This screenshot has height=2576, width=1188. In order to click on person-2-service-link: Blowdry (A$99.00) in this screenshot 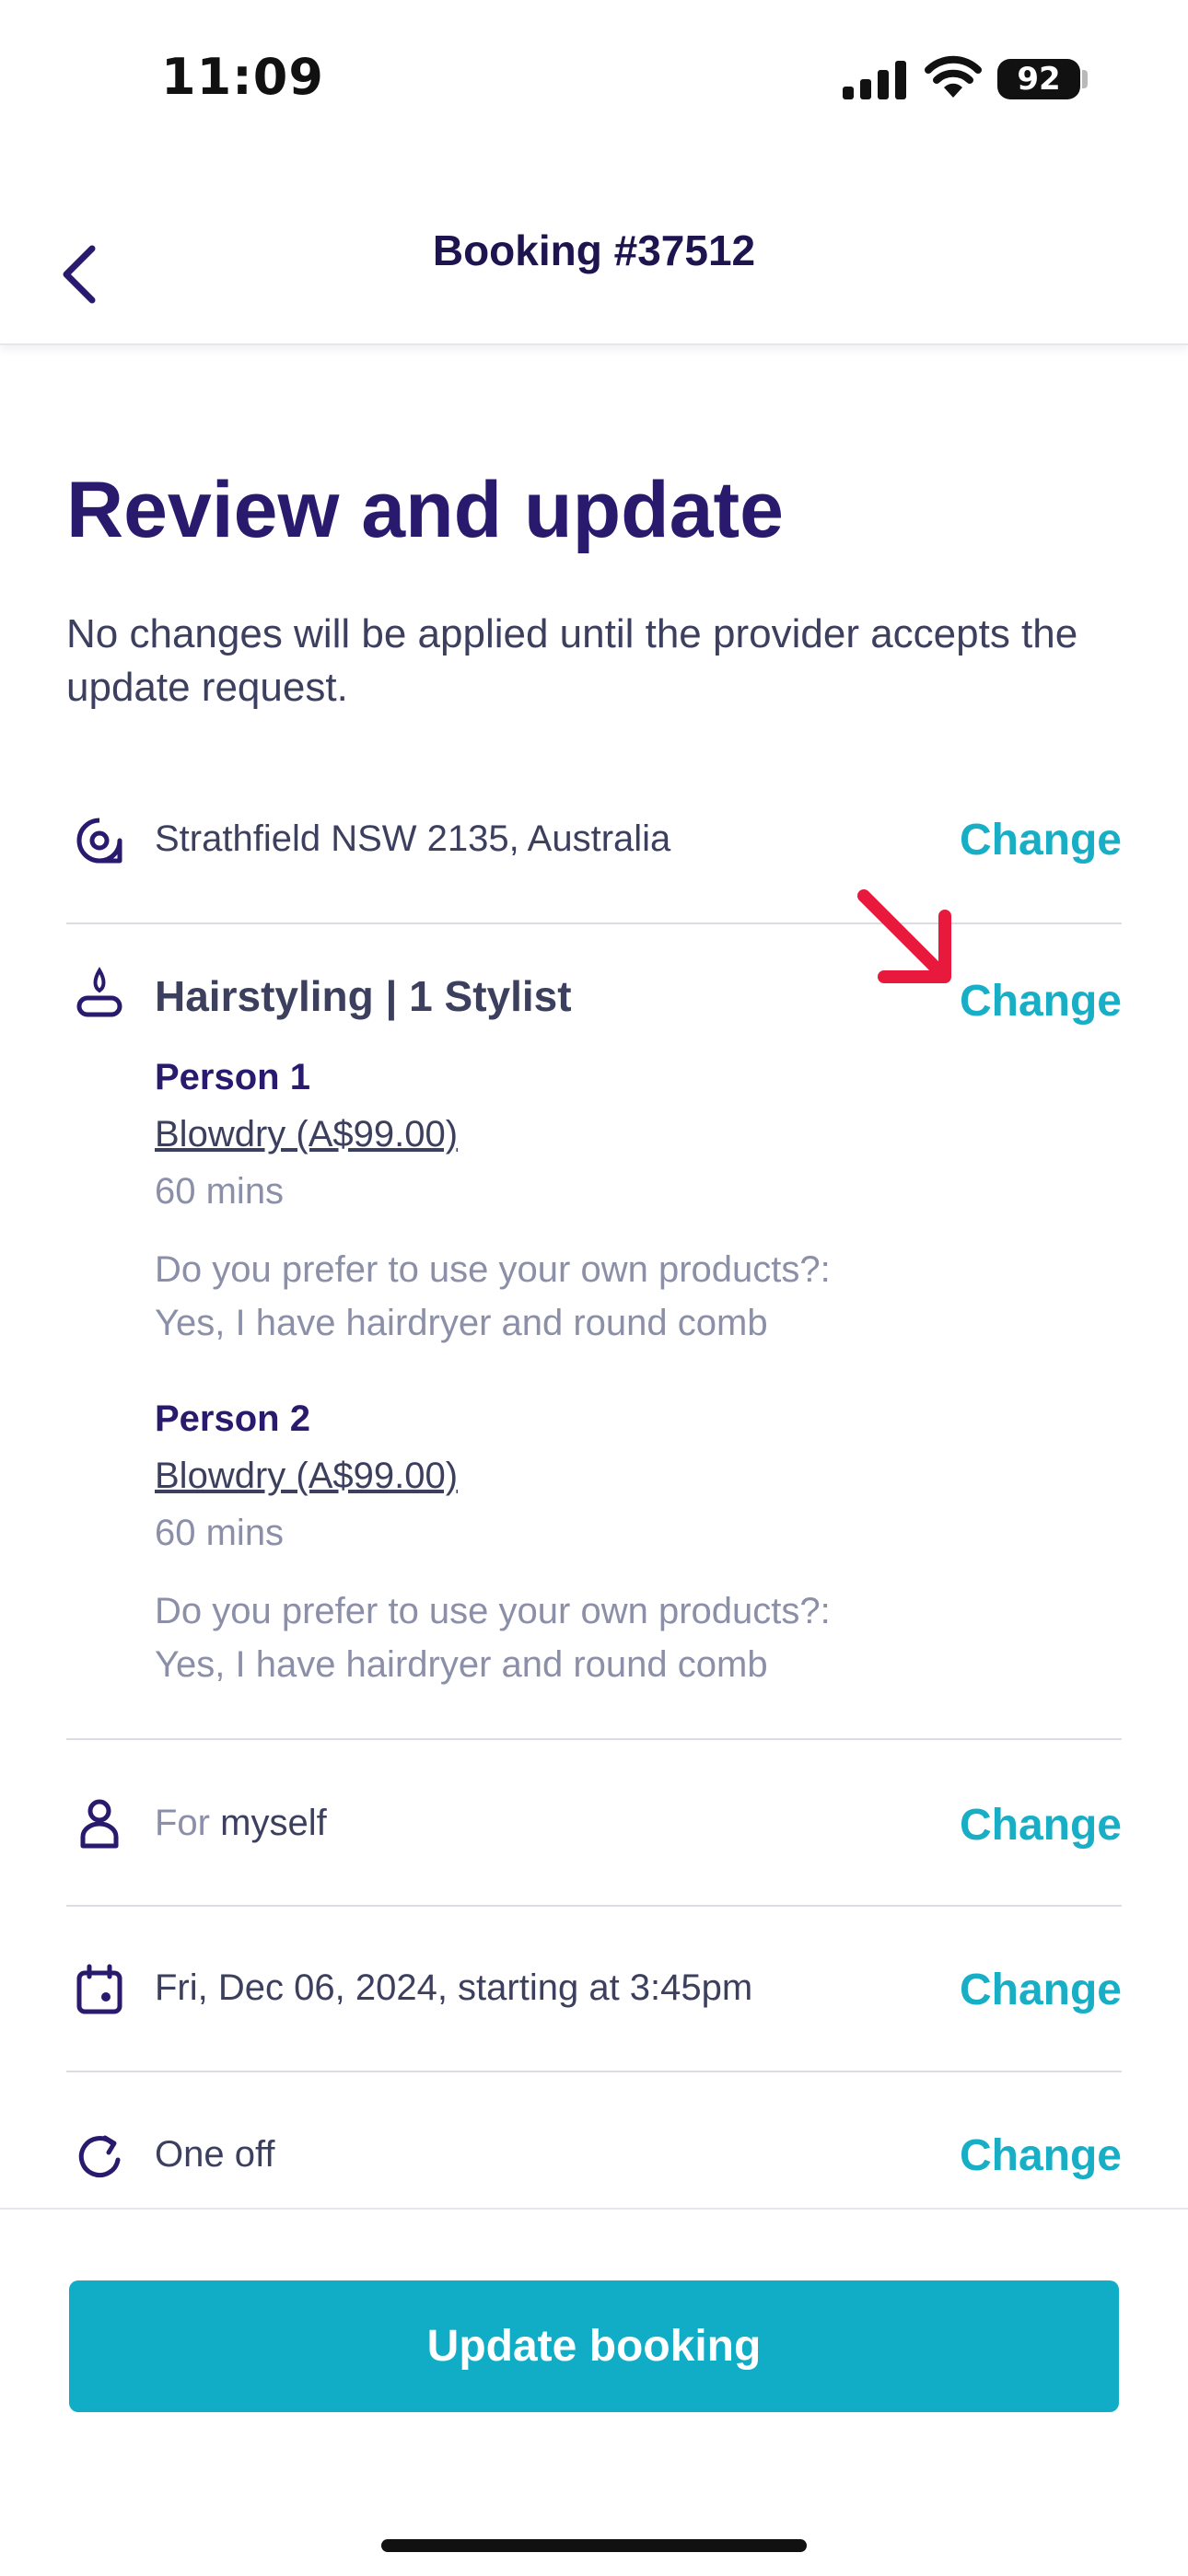, I will do `click(306, 1476)`.